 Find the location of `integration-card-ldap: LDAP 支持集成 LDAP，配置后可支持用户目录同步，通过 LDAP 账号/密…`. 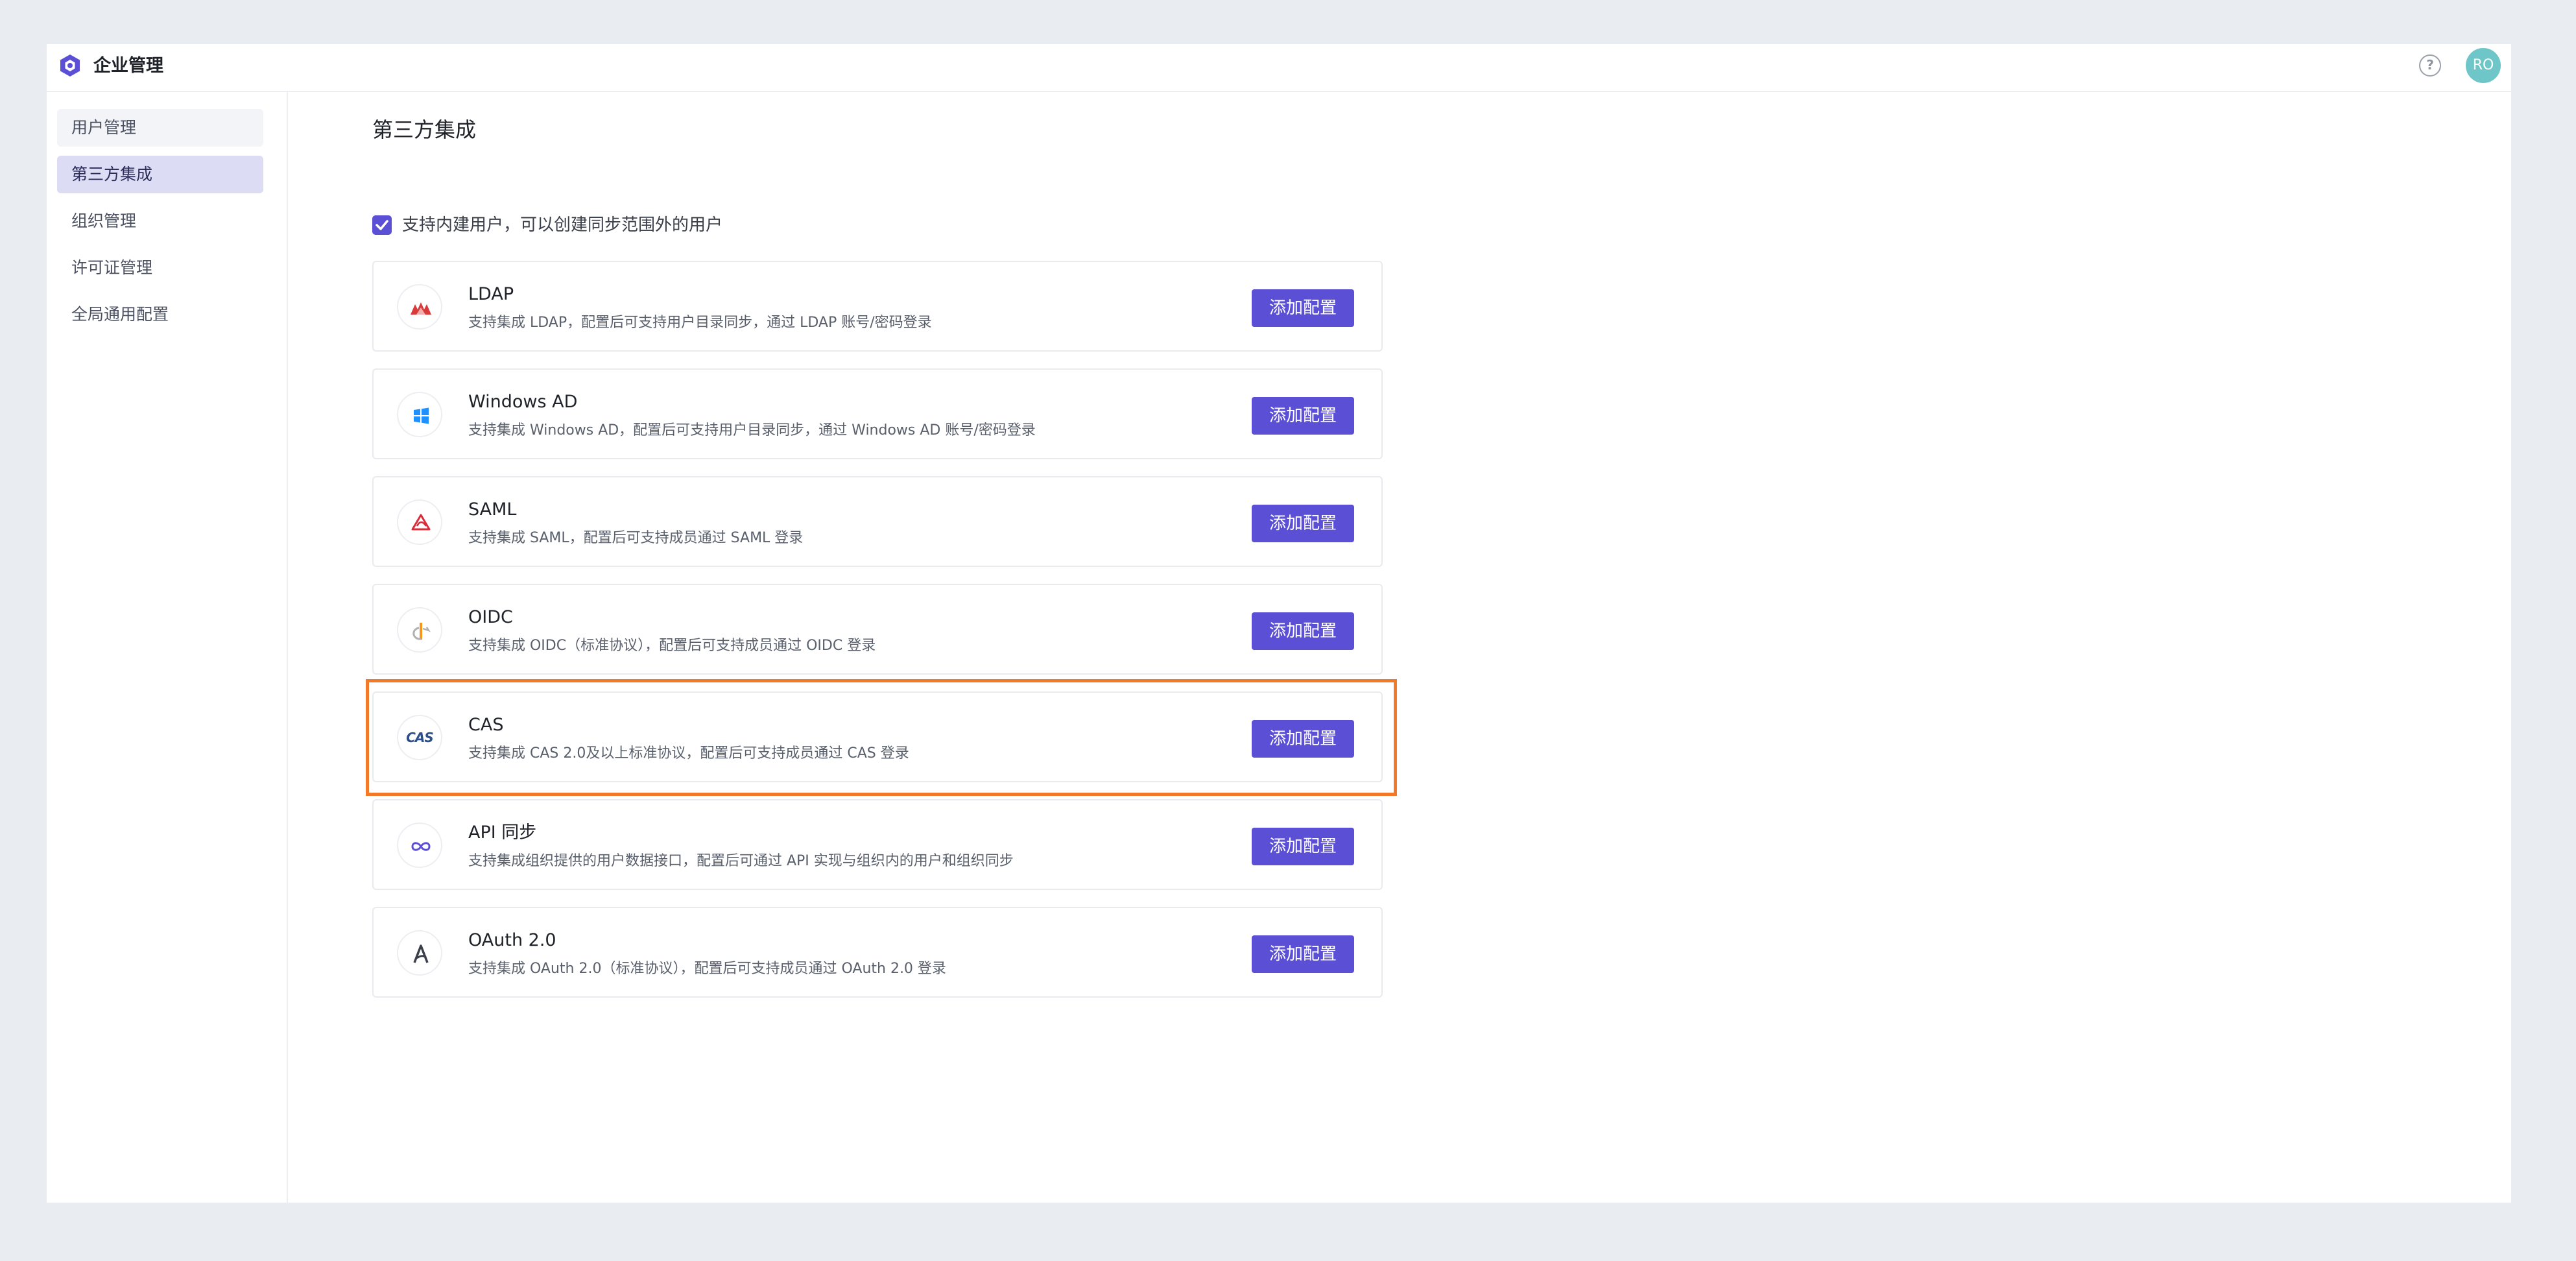

integration-card-ldap: LDAP 支持集成 LDAP，配置后可支持用户目录同步，通过 LDAP 账号/密… is located at coordinates (877, 306).